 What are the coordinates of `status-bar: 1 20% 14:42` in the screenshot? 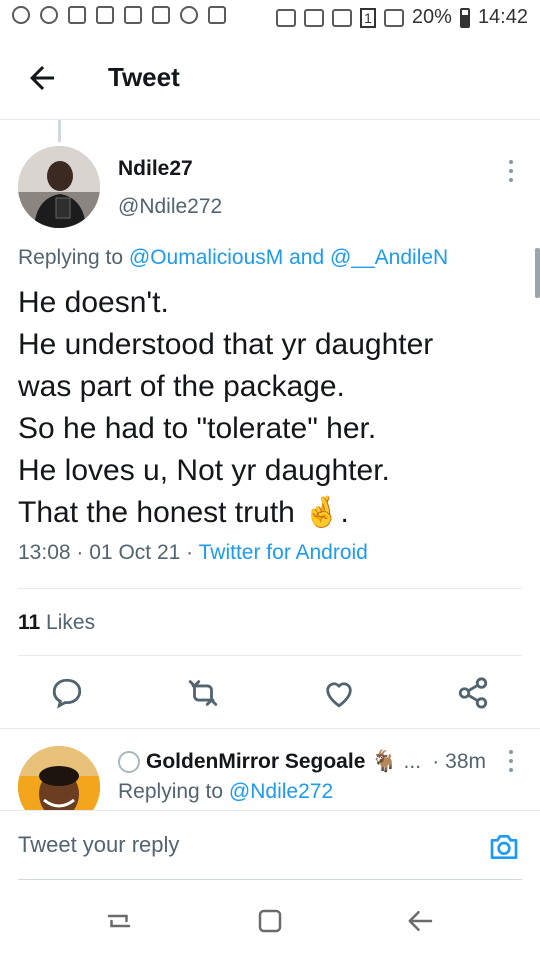 It's located at (270, 19).